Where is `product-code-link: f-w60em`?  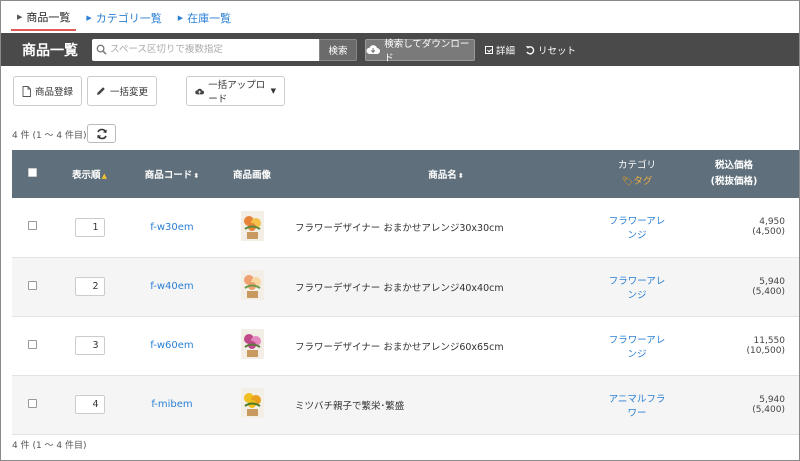
product-code-link: f-w60em is located at coordinates (171, 345).